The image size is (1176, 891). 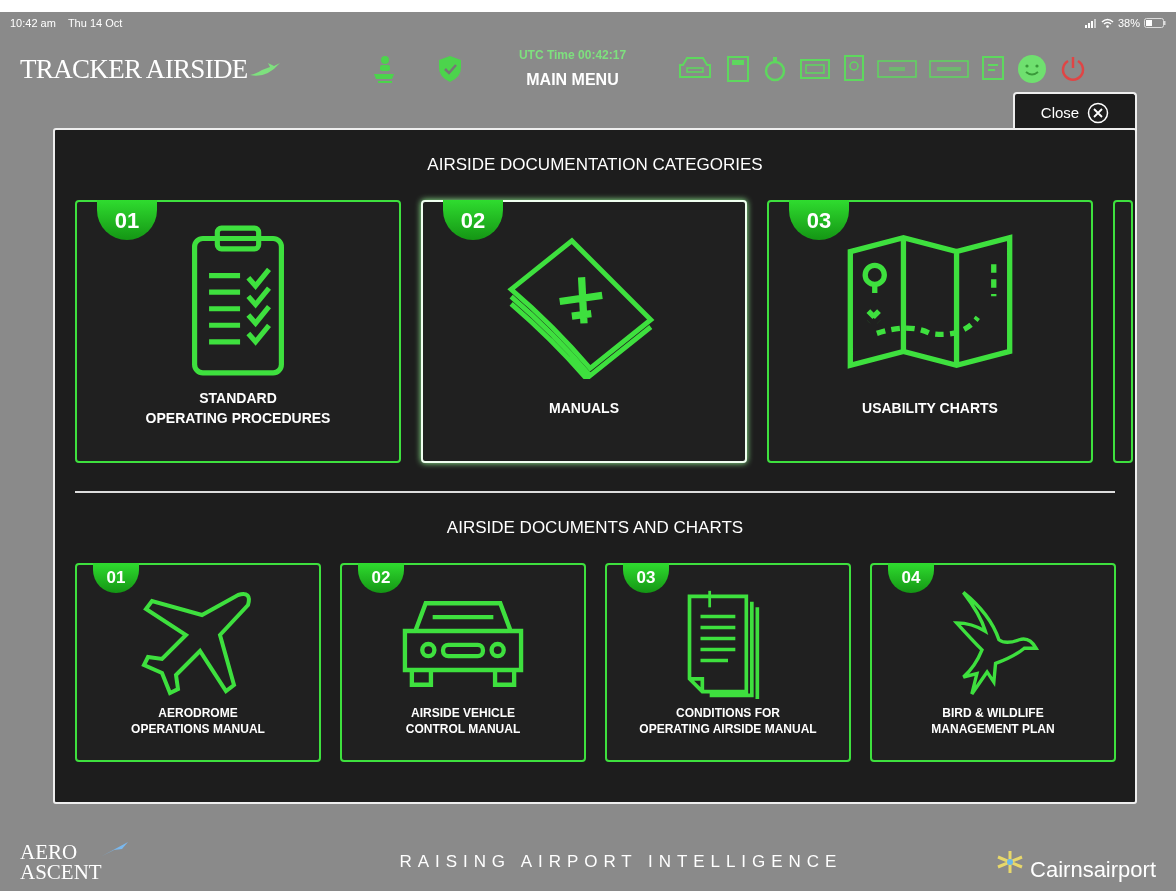 I want to click on close-icon, so click(x=1098, y=113).